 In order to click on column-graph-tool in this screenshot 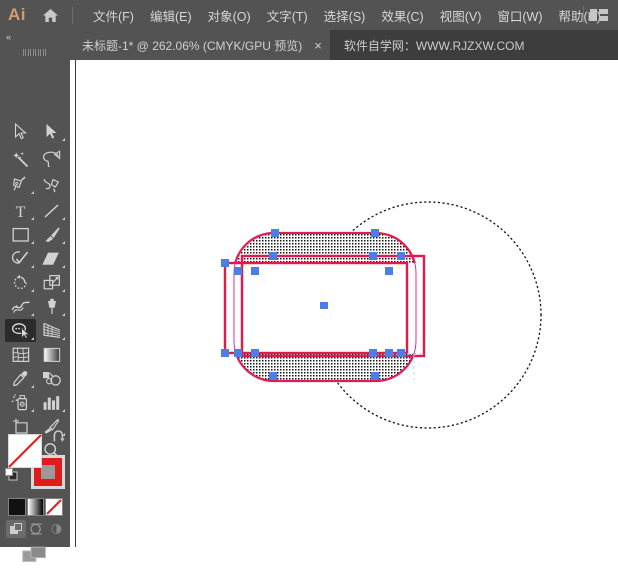, I will do `click(51, 402)`.